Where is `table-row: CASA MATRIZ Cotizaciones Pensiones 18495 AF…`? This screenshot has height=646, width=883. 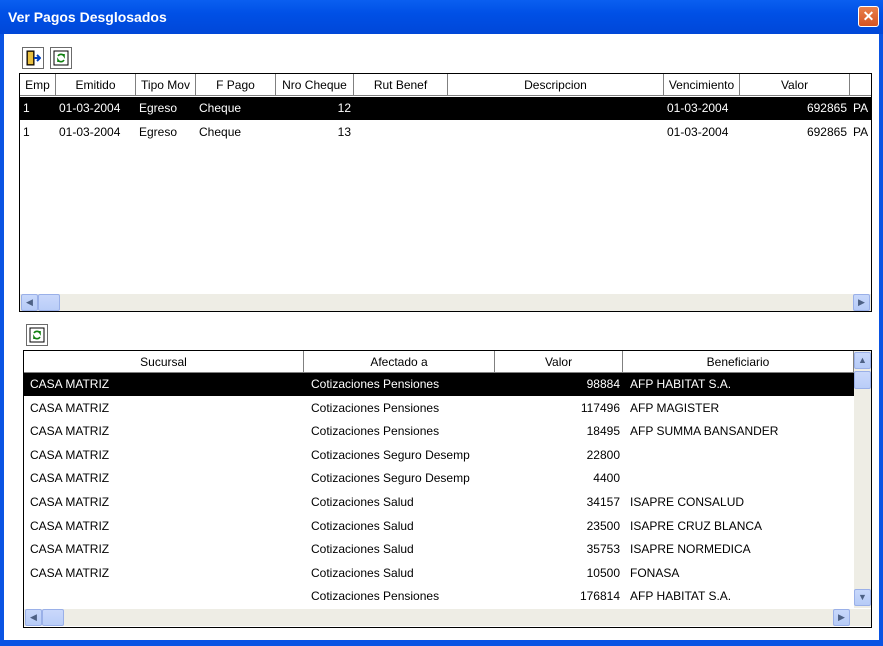
table-row: CASA MATRIZ Cotizaciones Pensiones 18495 AF… is located at coordinates (439, 431).